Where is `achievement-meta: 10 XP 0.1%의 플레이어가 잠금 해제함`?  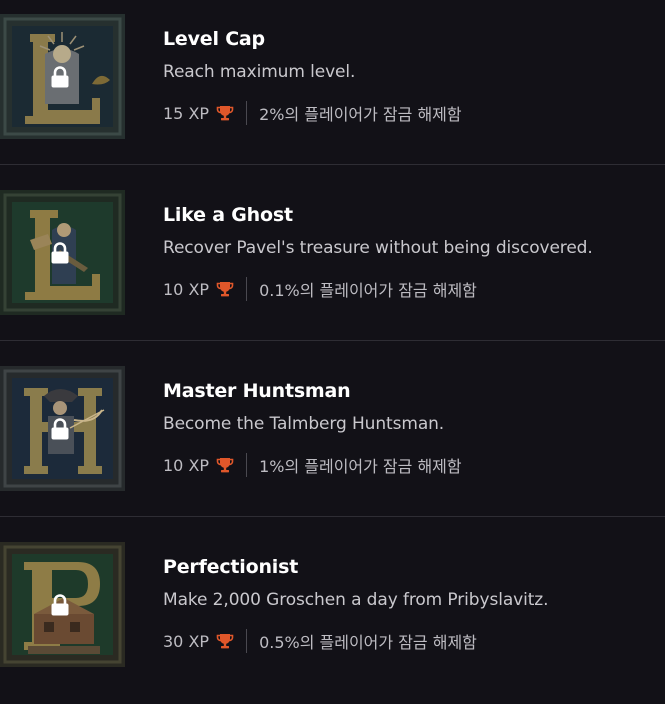 achievement-meta: 10 XP 0.1%의 플레이어가 잠금 해제함 is located at coordinates (320, 289).